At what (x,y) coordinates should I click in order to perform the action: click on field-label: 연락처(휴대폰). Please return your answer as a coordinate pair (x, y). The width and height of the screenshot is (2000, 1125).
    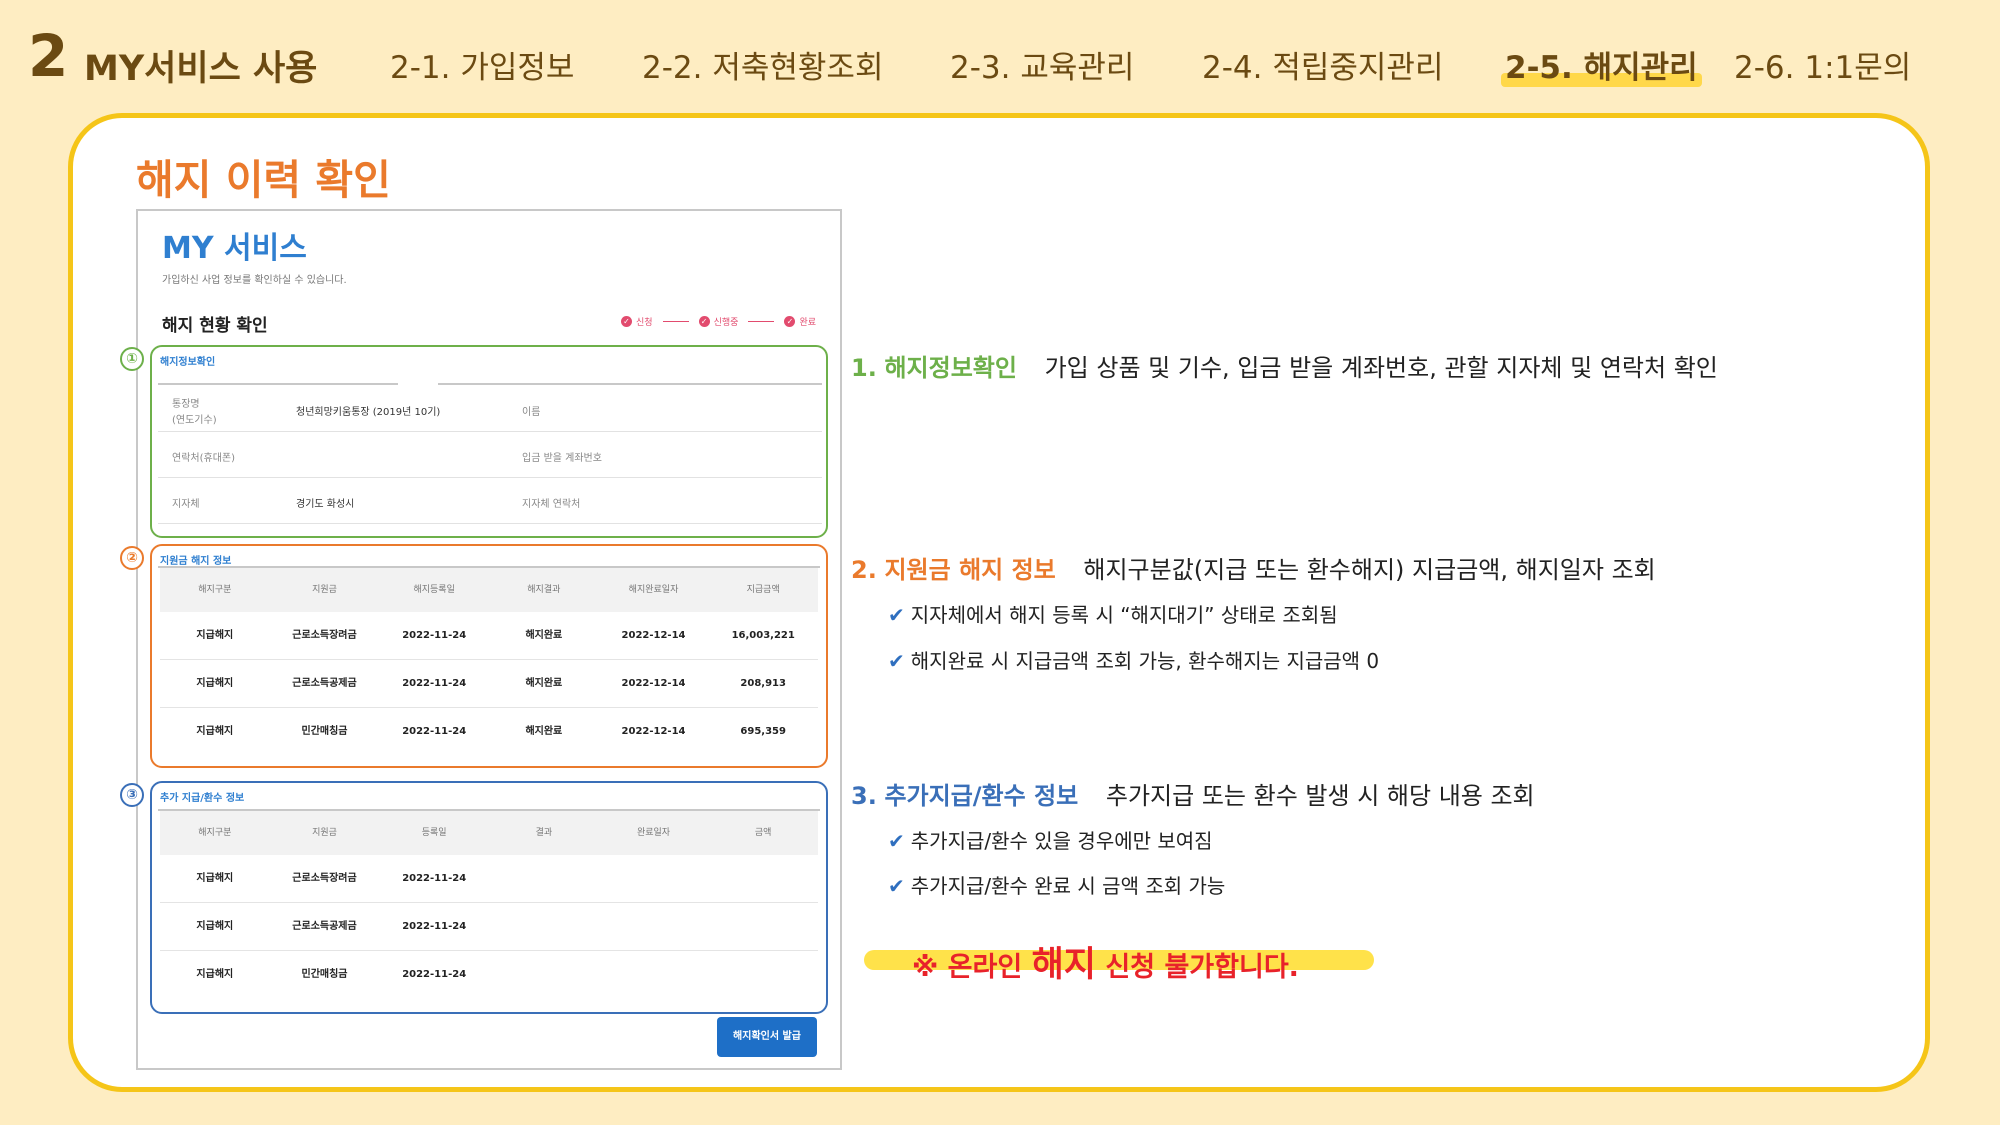
    Looking at the image, I should click on (204, 458).